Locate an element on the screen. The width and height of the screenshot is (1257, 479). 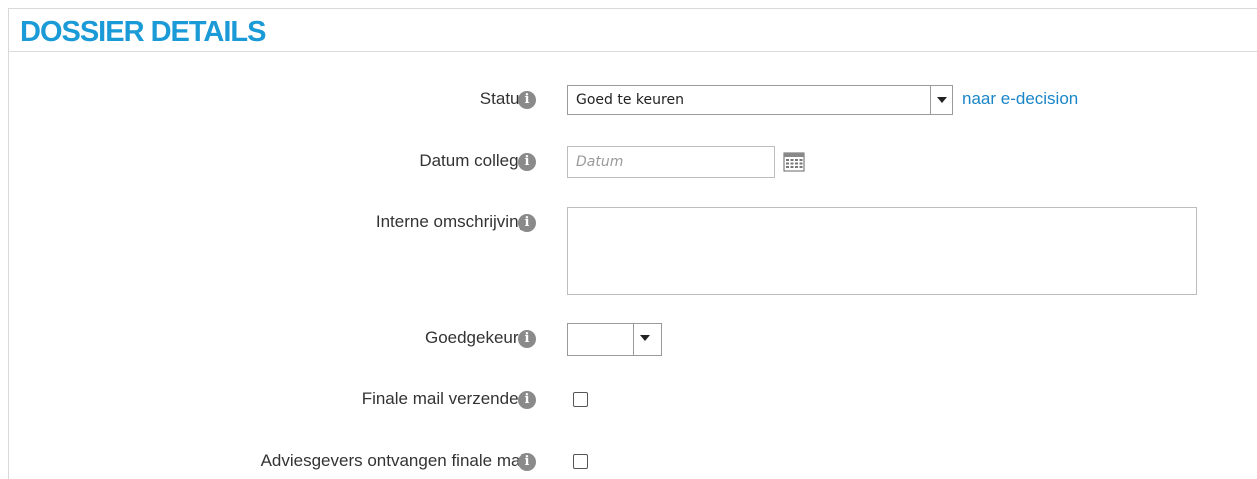
goedgekeurd-info-icon: i is located at coordinates (527, 339).